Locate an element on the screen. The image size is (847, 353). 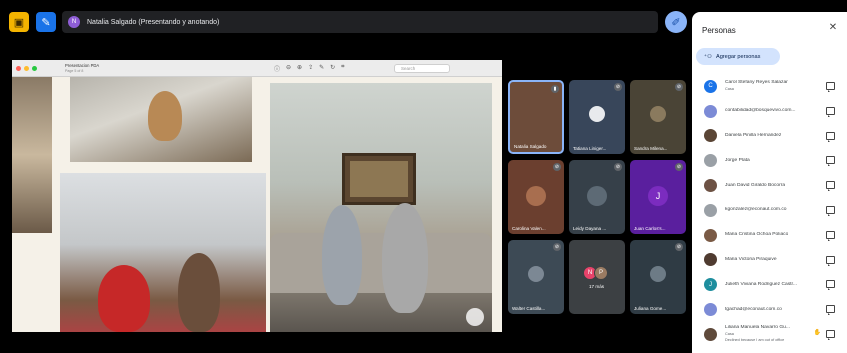
dog-shape is located at coordinates (165, 116).